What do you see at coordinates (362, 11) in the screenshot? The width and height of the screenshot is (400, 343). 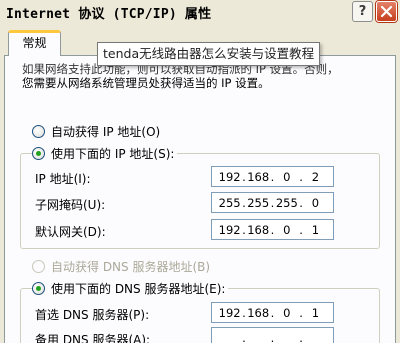 I see `help-button: ?` at bounding box center [362, 11].